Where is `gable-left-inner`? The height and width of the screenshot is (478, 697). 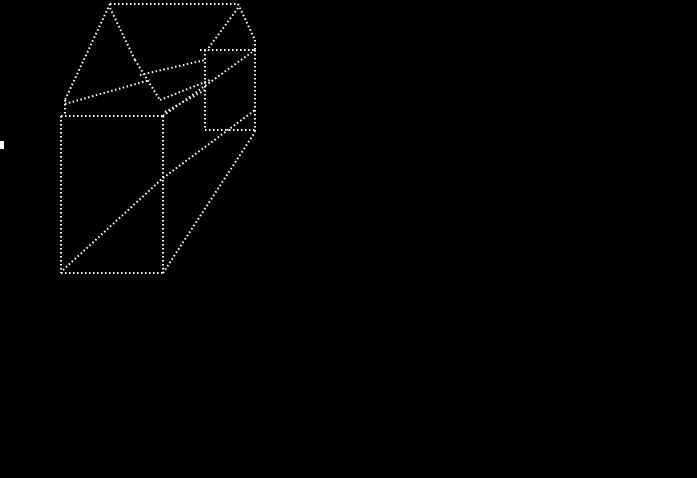 gable-left-inner is located at coordinates (122, 34).